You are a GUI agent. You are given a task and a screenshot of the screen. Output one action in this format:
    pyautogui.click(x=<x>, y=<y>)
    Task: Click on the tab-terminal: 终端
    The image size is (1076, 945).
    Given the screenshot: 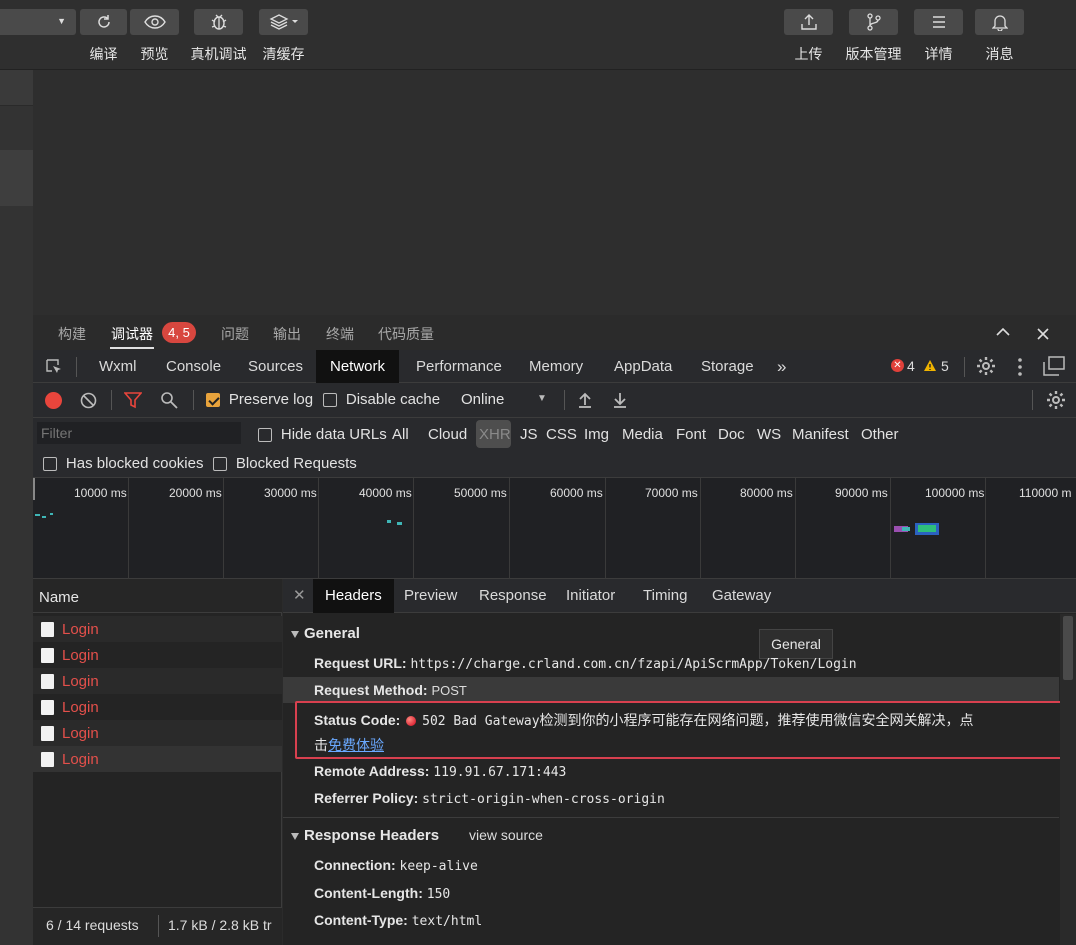 What is the action you would take?
    pyautogui.click(x=340, y=334)
    